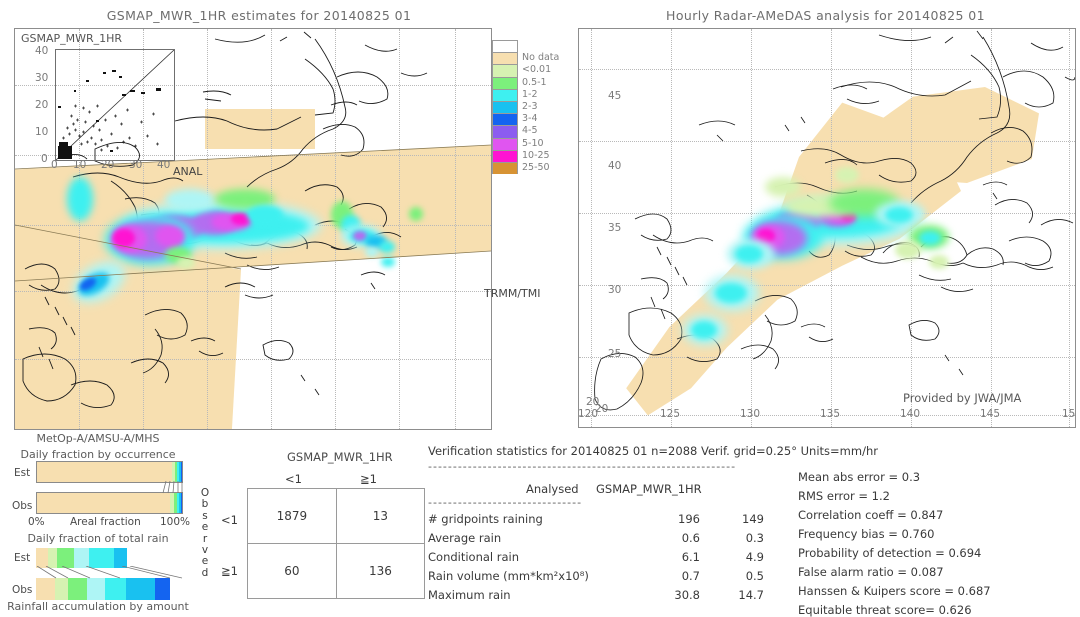 Image resolution: width=1080 pixels, height=617 pixels. Describe the element at coordinates (42, 105) in the screenshot. I see `inset-y-tick: 20` at that location.